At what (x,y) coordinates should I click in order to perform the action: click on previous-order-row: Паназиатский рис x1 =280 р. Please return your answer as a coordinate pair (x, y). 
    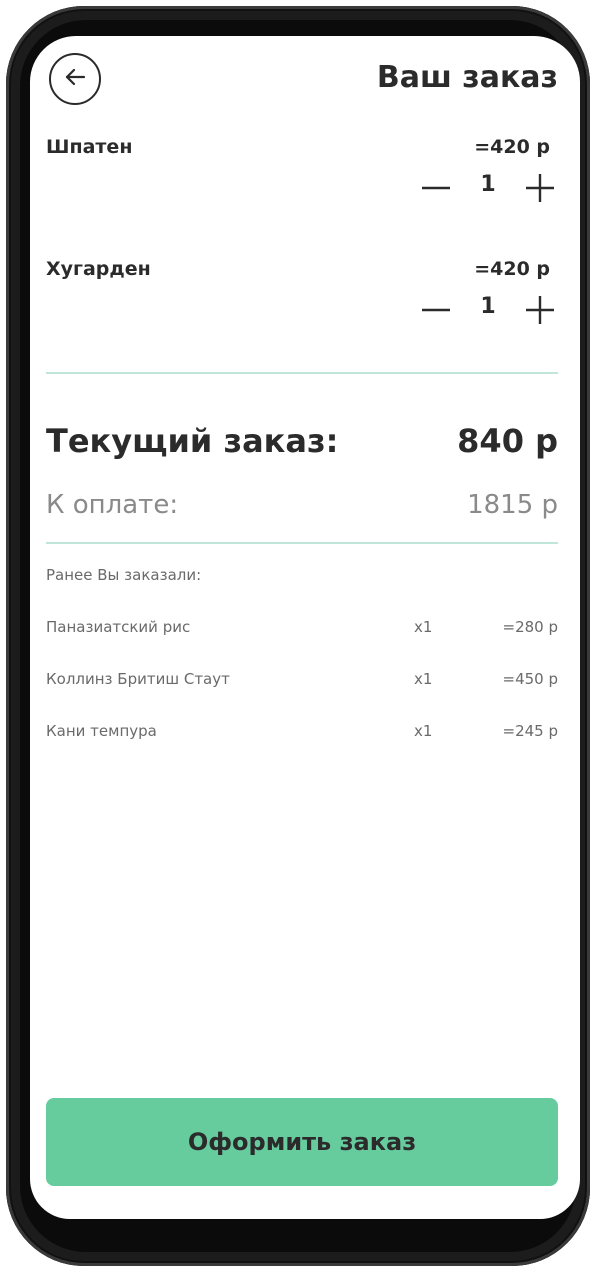
    Looking at the image, I should click on (302, 630).